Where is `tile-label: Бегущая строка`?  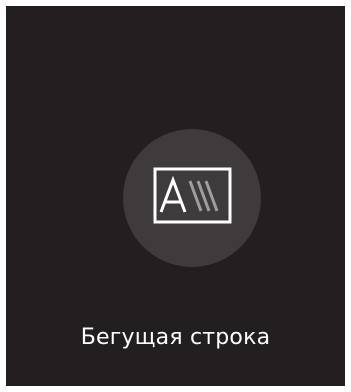 tile-label: Бегущая строка is located at coordinates (175, 337).